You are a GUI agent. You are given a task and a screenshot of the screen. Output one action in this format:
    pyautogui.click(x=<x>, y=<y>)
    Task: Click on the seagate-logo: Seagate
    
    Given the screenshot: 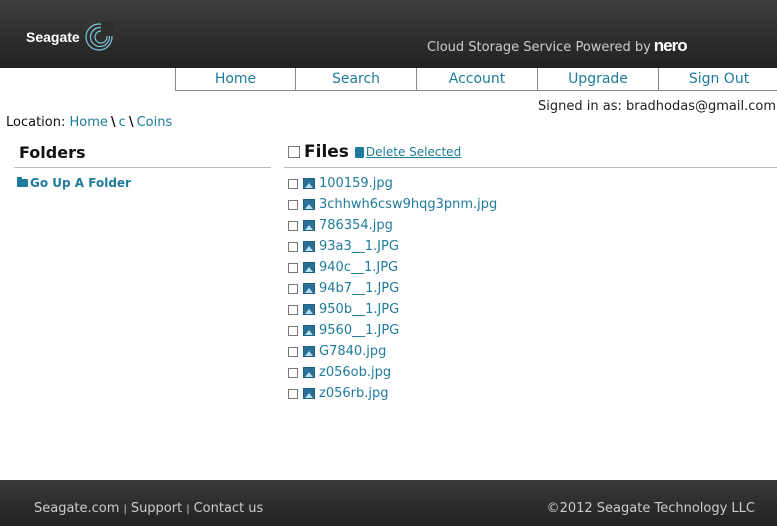 What is the action you would take?
    pyautogui.click(x=70, y=37)
    